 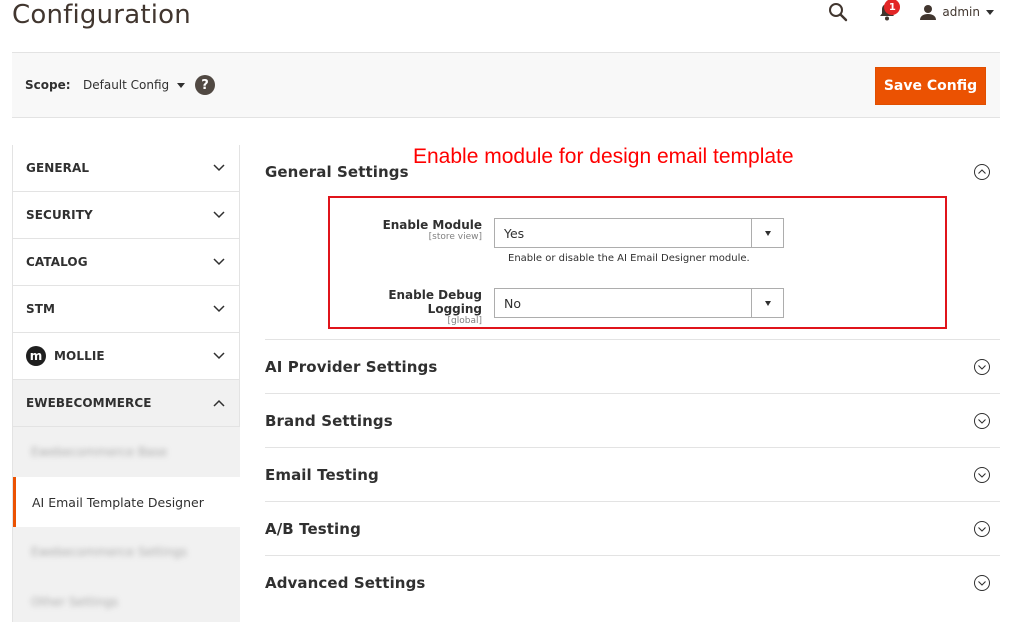 I want to click on section-title: A/B Testing, so click(x=313, y=528).